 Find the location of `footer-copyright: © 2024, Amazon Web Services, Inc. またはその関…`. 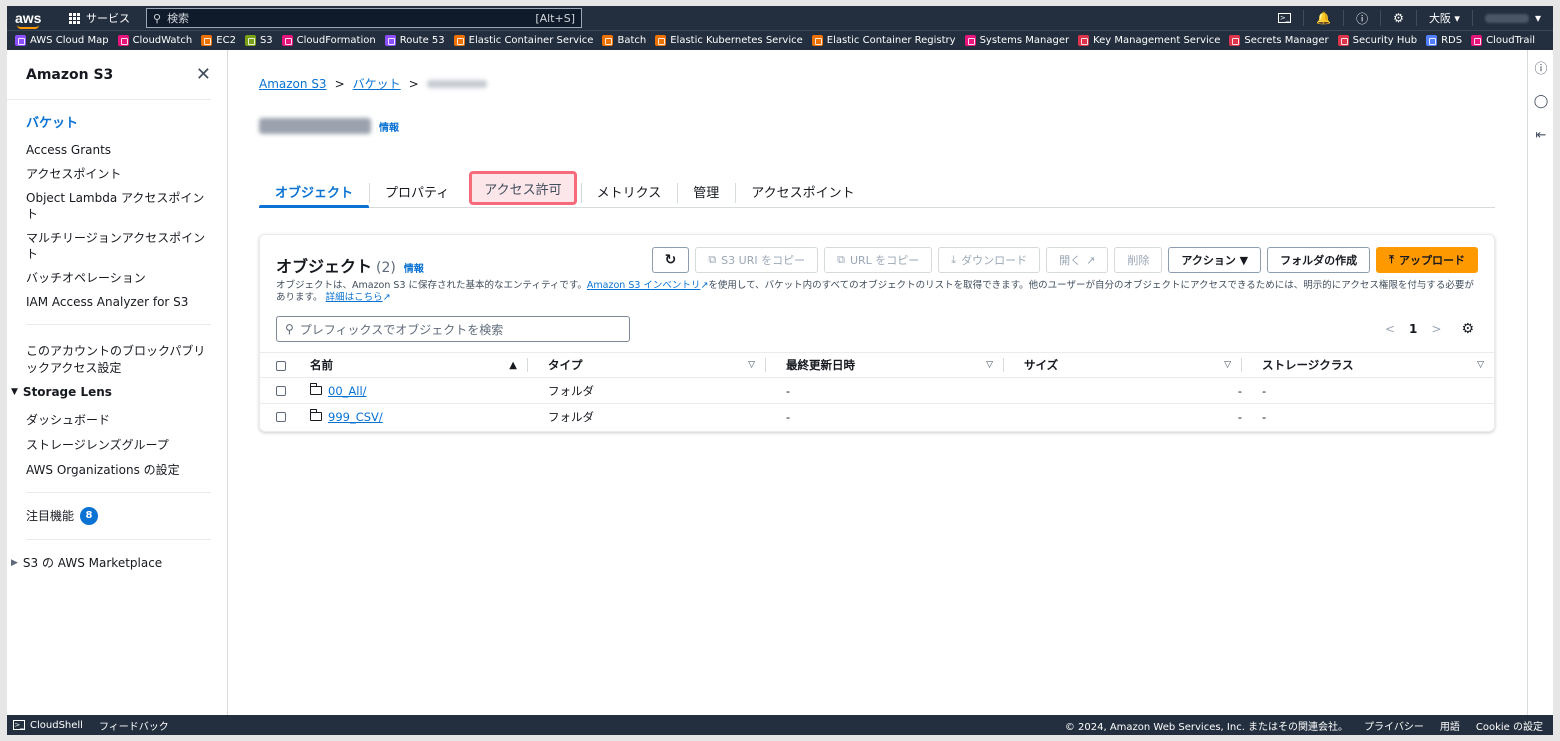

footer-copyright: © 2024, Amazon Web Services, Inc. またはその関… is located at coordinates (1206, 727).